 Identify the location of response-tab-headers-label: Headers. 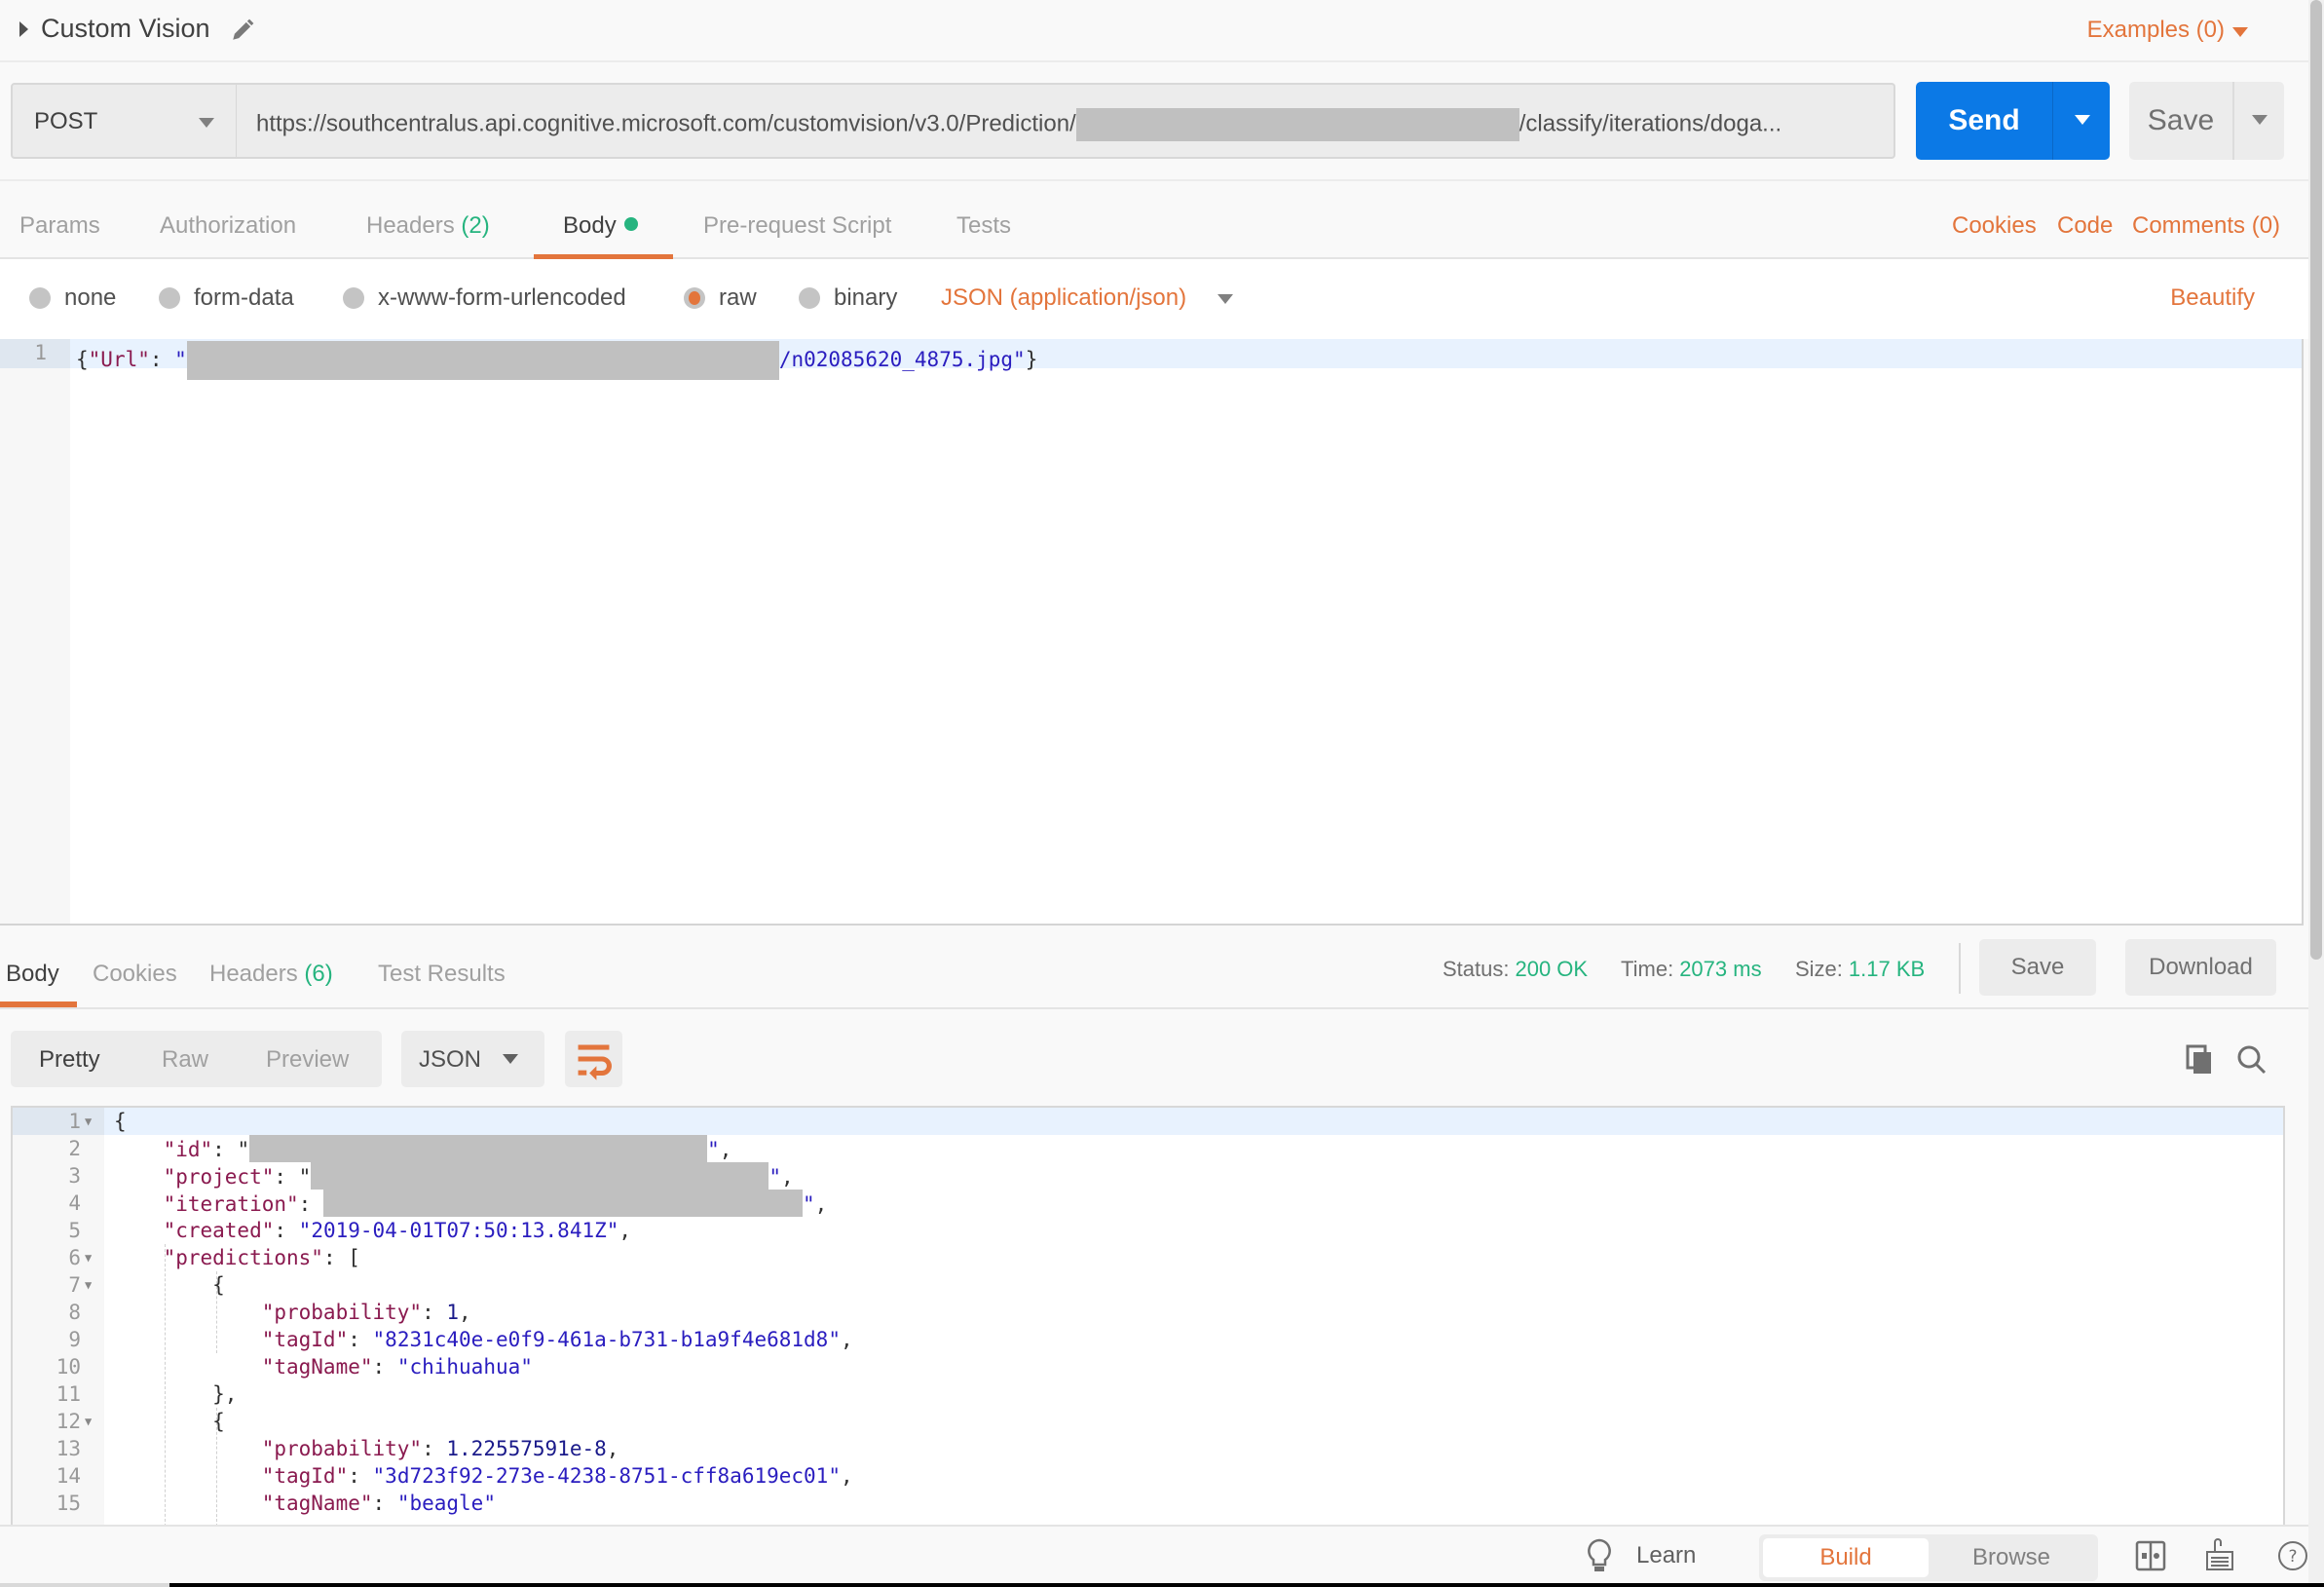
(253, 974).